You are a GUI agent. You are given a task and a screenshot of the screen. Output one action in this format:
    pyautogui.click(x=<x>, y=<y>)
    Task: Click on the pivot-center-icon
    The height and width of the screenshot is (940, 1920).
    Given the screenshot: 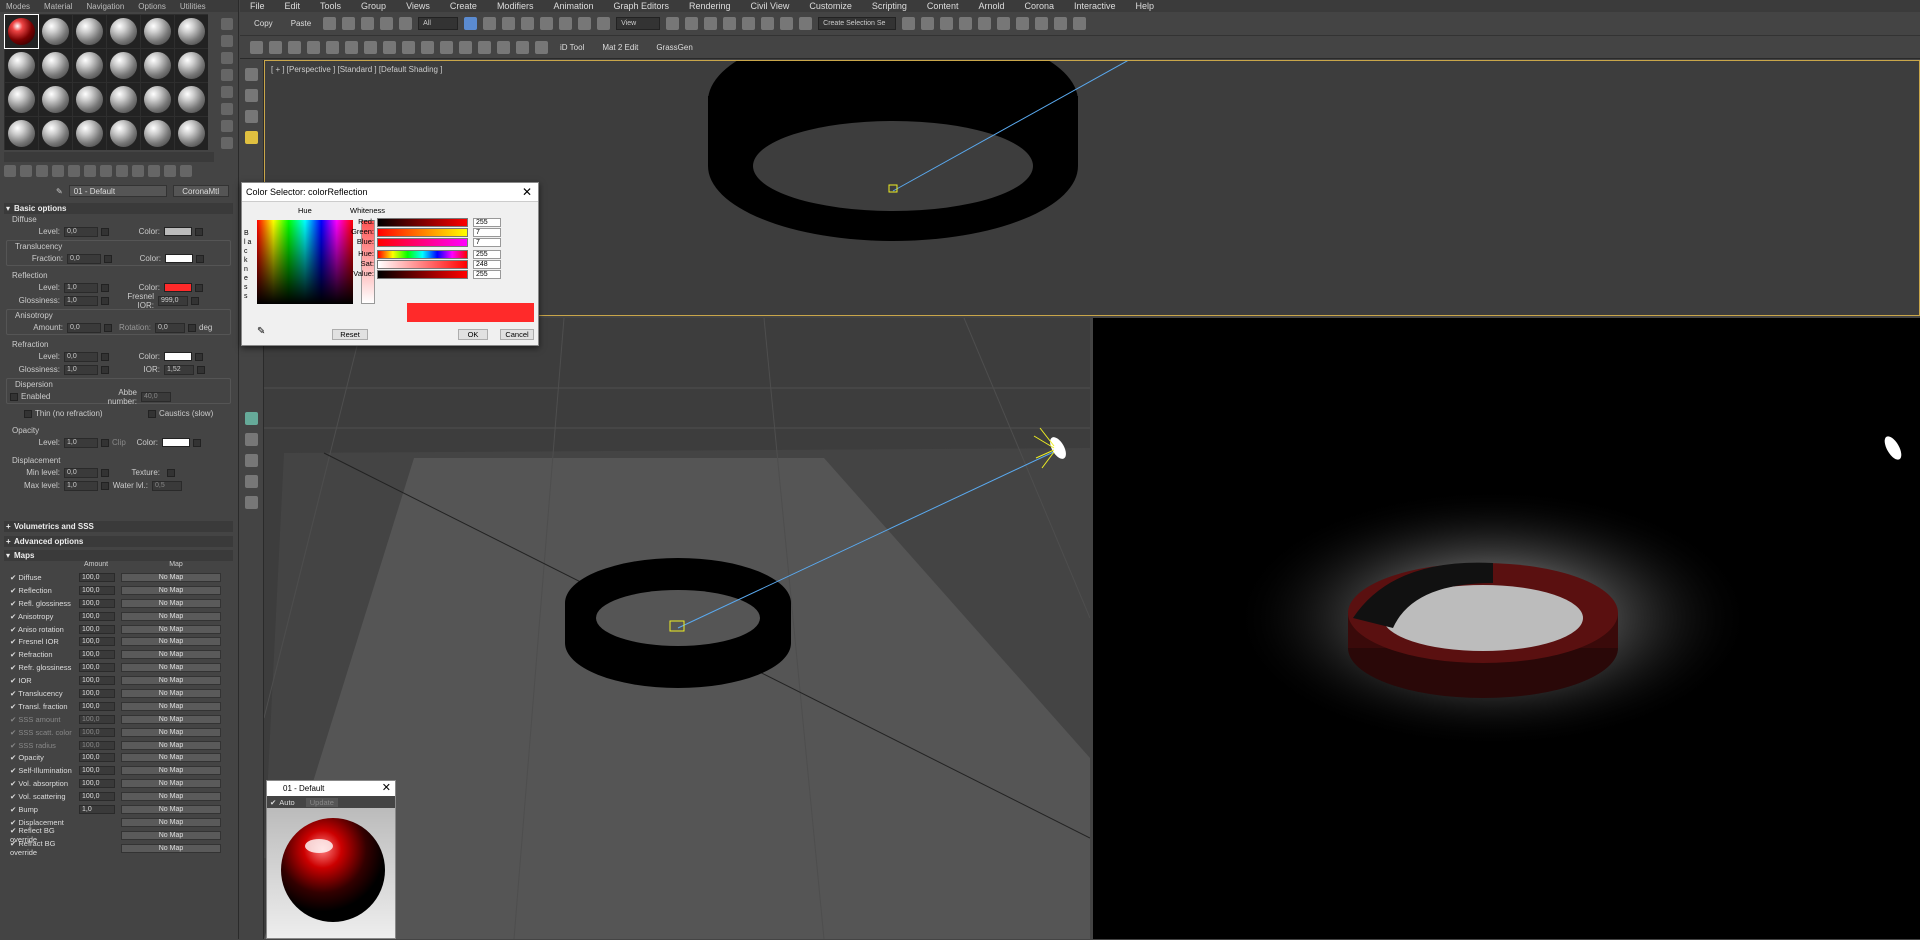 What is the action you would take?
    pyautogui.click(x=673, y=23)
    